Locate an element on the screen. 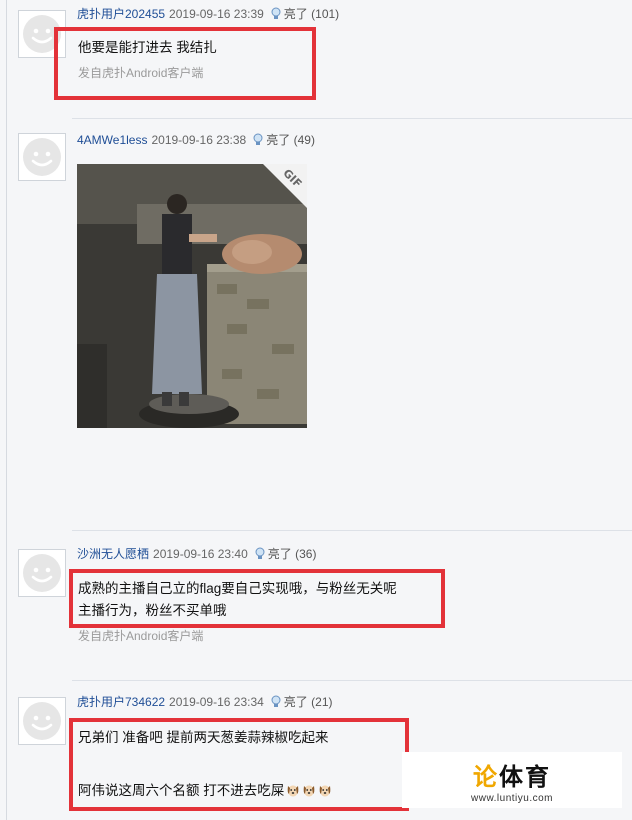 The width and height of the screenshot is (632, 820). light-button: 亮了 (36) is located at coordinates (285, 554).